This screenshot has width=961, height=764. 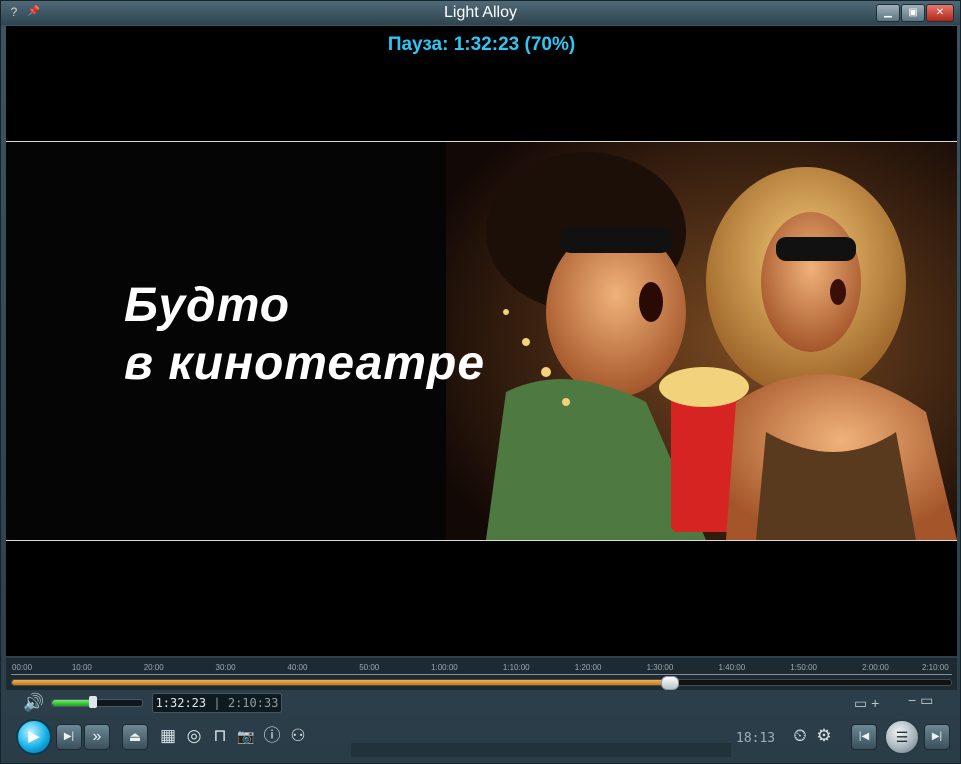 What do you see at coordinates (864, 737) in the screenshot?
I see `previous-button: |◀` at bounding box center [864, 737].